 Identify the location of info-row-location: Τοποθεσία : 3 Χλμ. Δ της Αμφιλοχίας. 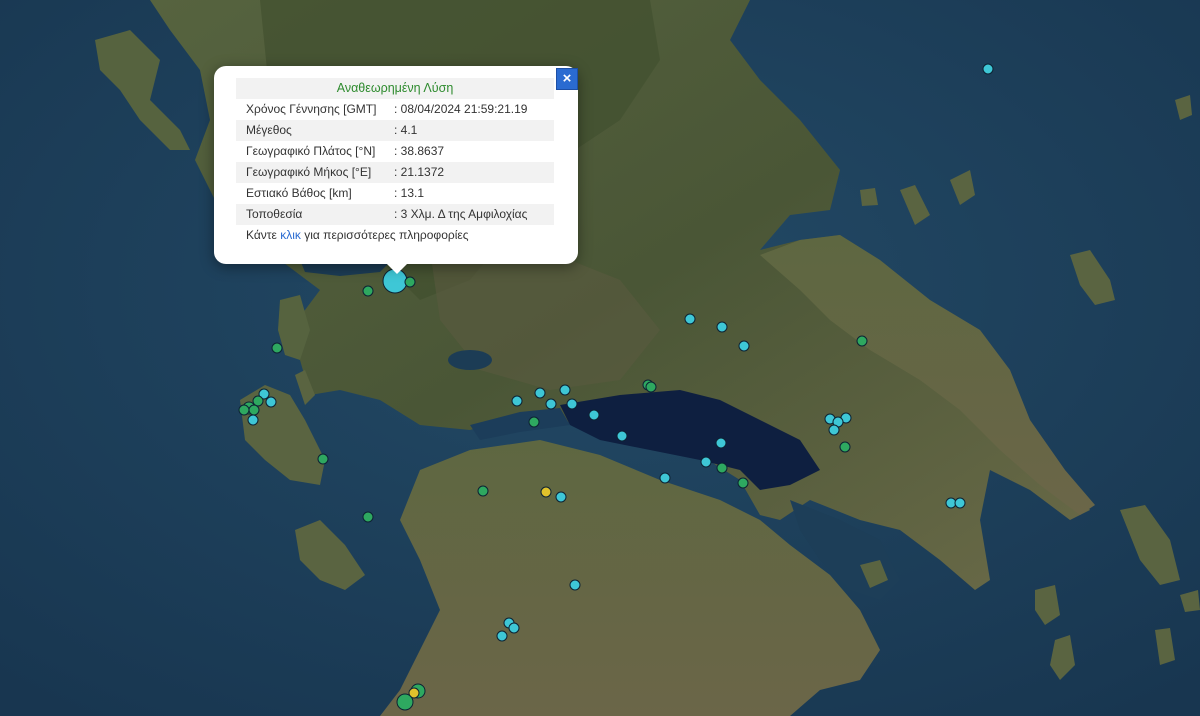
(395, 214).